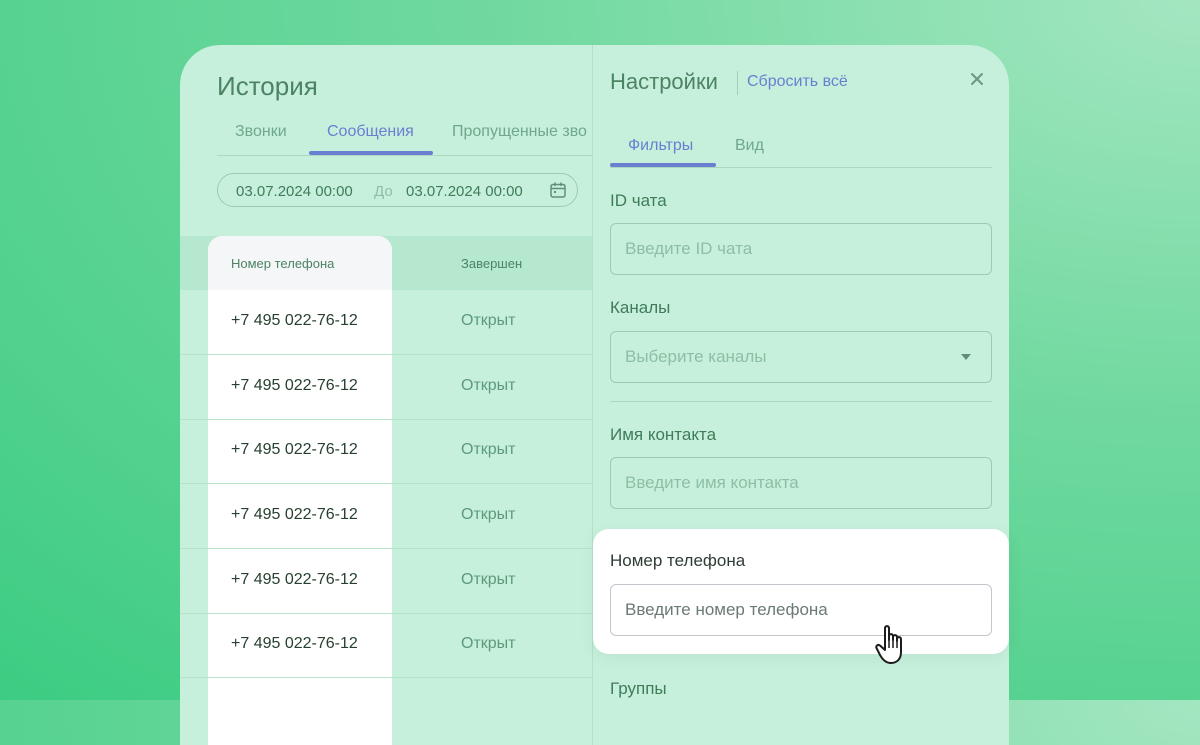 The image size is (1200, 745). Describe the element at coordinates (370, 132) in the screenshot. I see `tab-messages: Сообщения` at that location.